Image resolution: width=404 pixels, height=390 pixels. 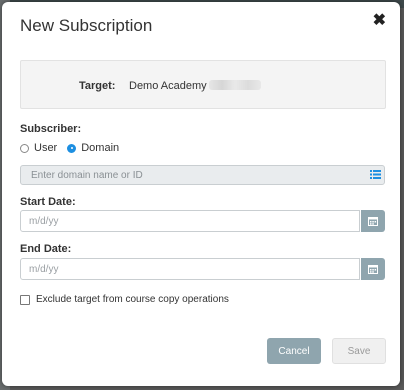 I want to click on subscriber-type-group: User Domain, so click(x=74, y=148).